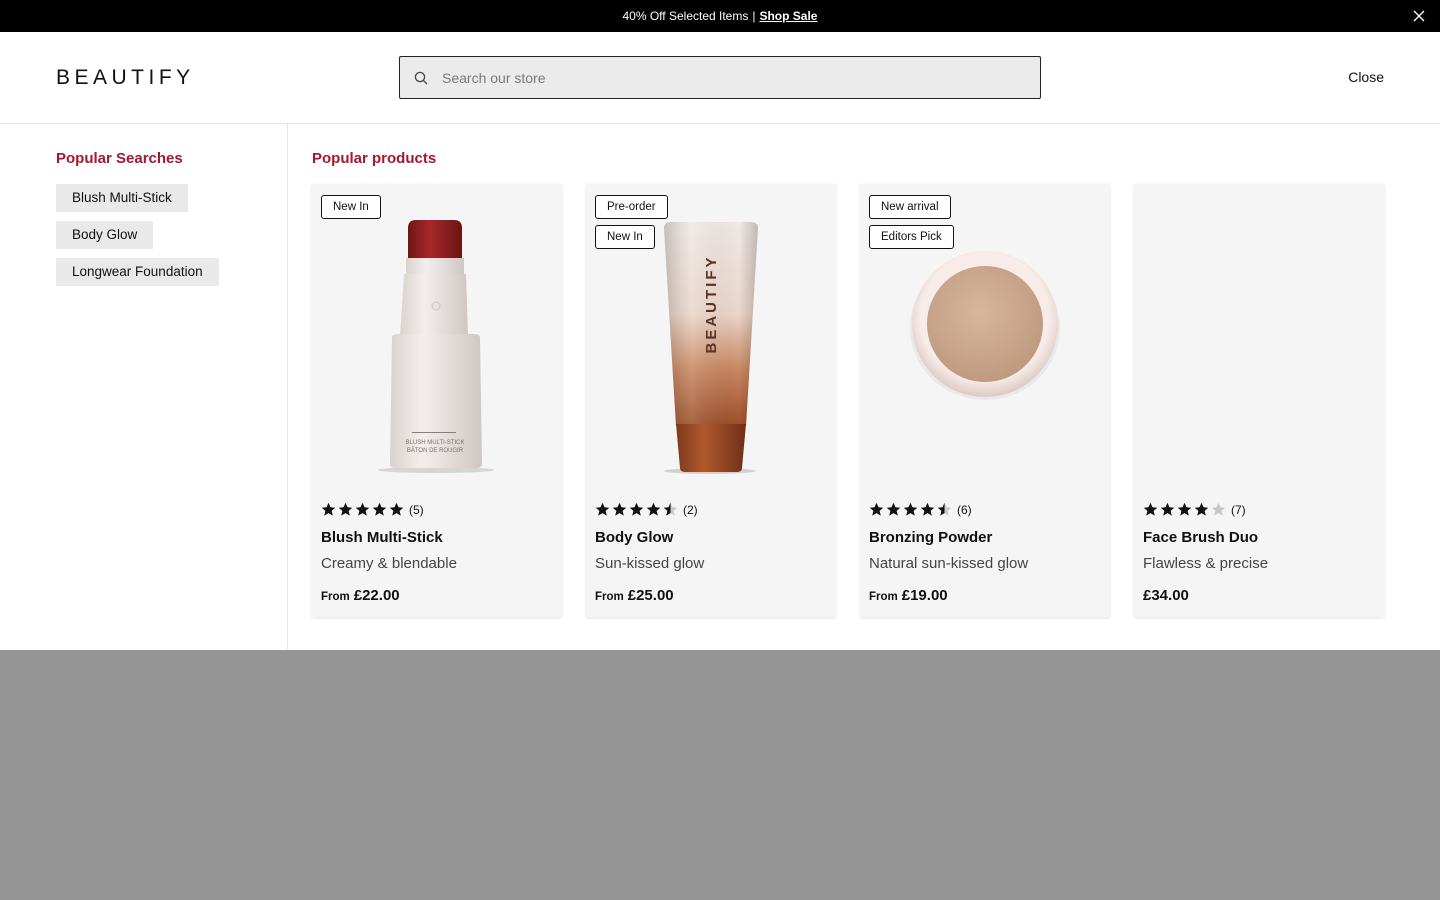  Describe the element at coordinates (1419, 16) in the screenshot. I see `close-icon` at that location.